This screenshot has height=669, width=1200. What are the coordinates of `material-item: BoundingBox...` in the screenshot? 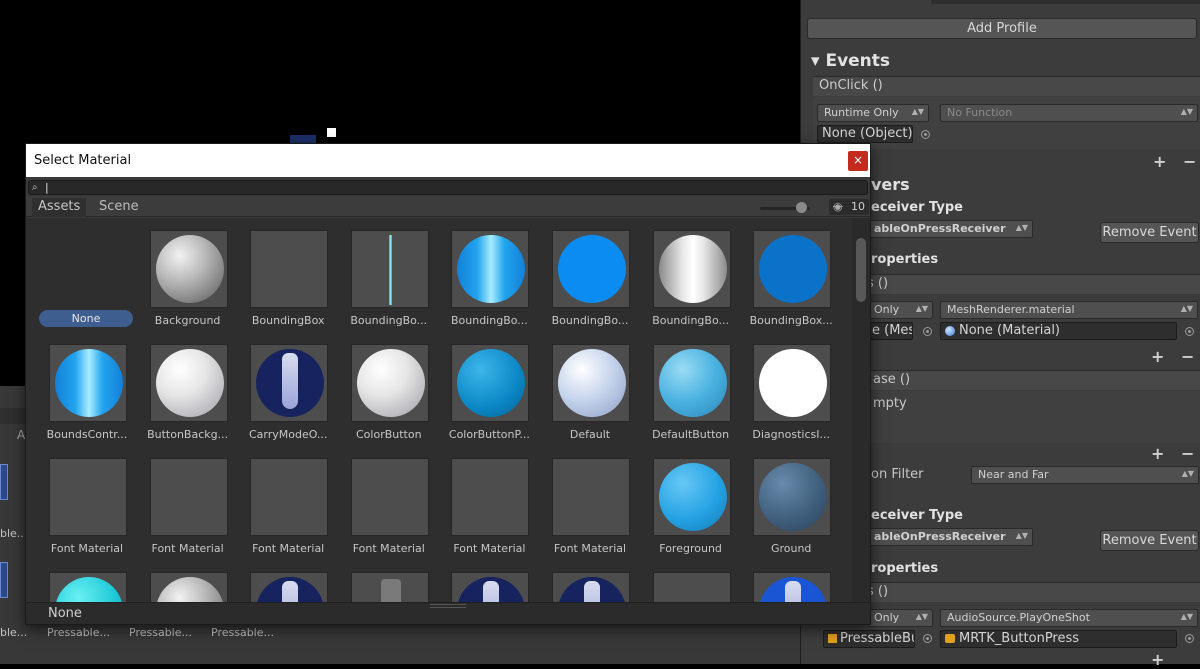 It's located at (791, 285).